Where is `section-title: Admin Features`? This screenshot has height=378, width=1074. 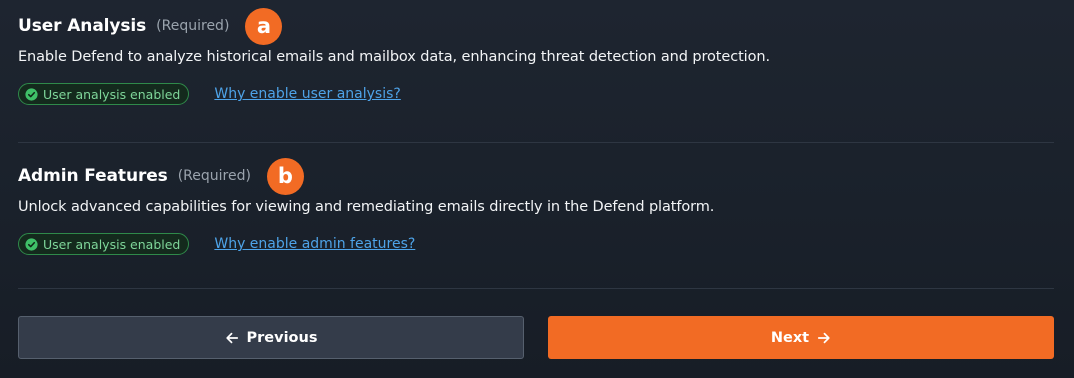 section-title: Admin Features is located at coordinates (93, 176).